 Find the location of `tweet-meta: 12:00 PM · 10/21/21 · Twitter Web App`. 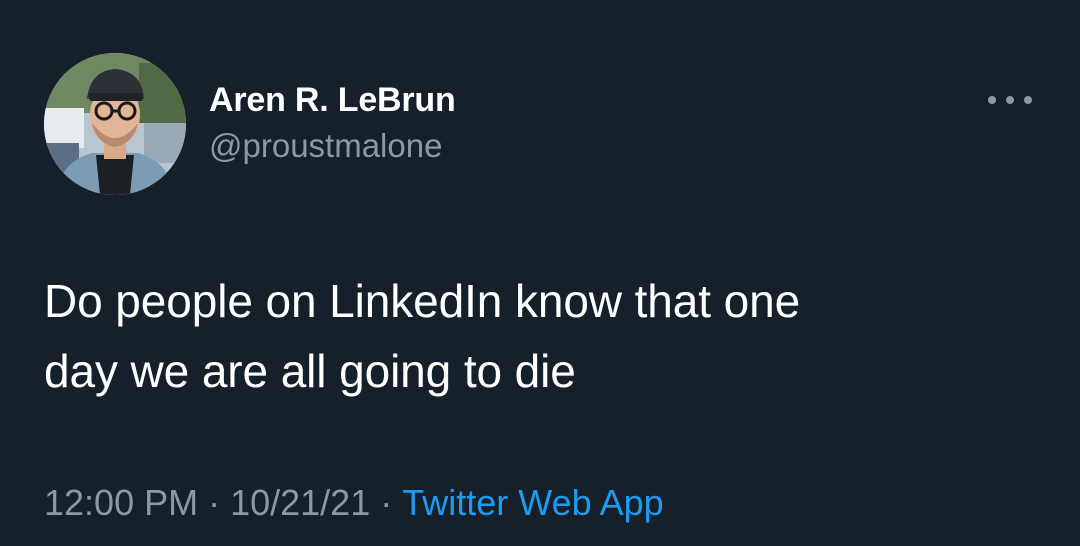

tweet-meta: 12:00 PM · 10/21/21 · Twitter Web App is located at coordinates (354, 503).